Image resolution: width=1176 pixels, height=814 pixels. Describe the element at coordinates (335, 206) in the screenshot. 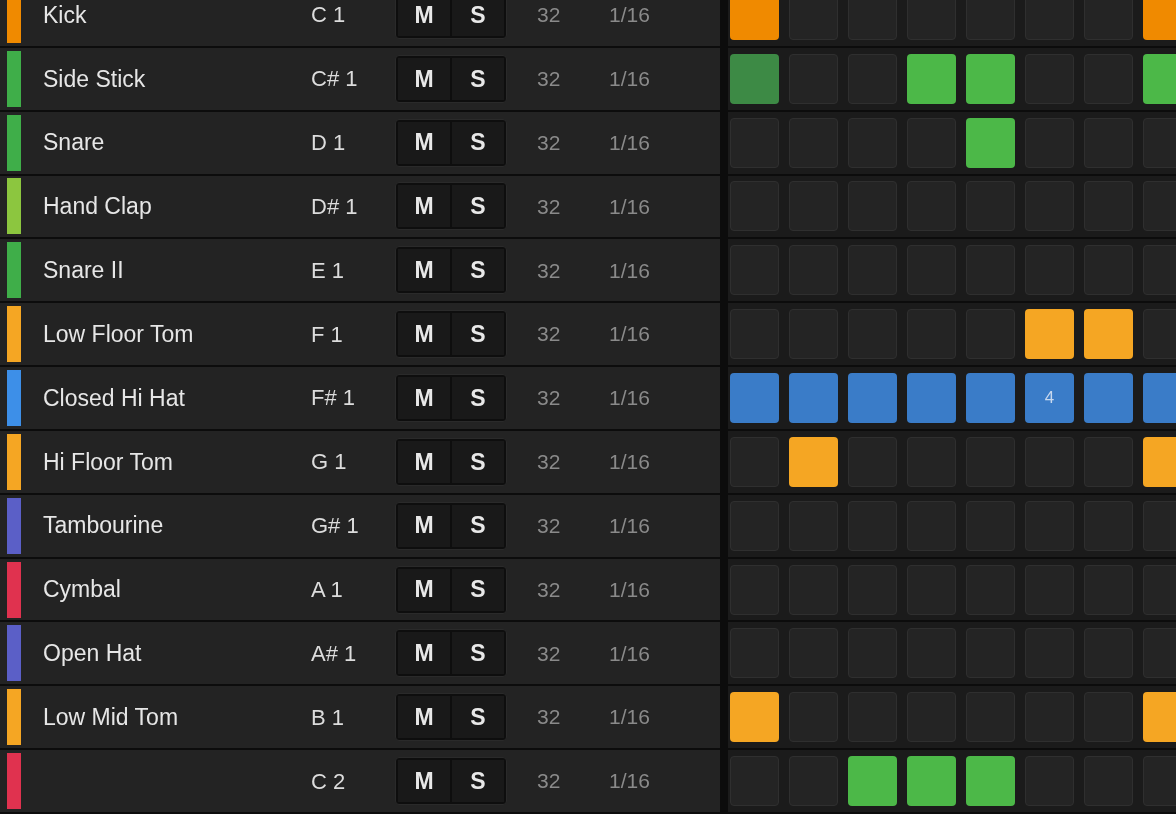

I see `note-label: D# 1` at that location.